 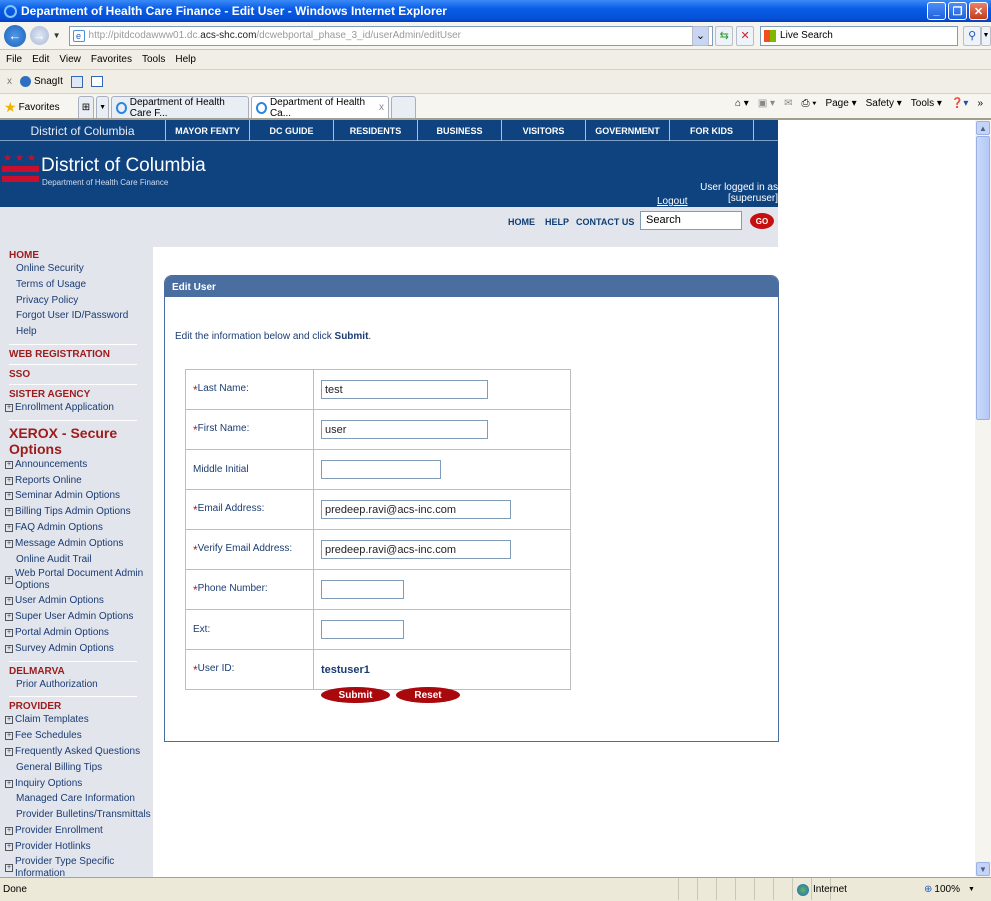 What do you see at coordinates (111, 59) in the screenshot?
I see `menu-favorites: Favorites` at bounding box center [111, 59].